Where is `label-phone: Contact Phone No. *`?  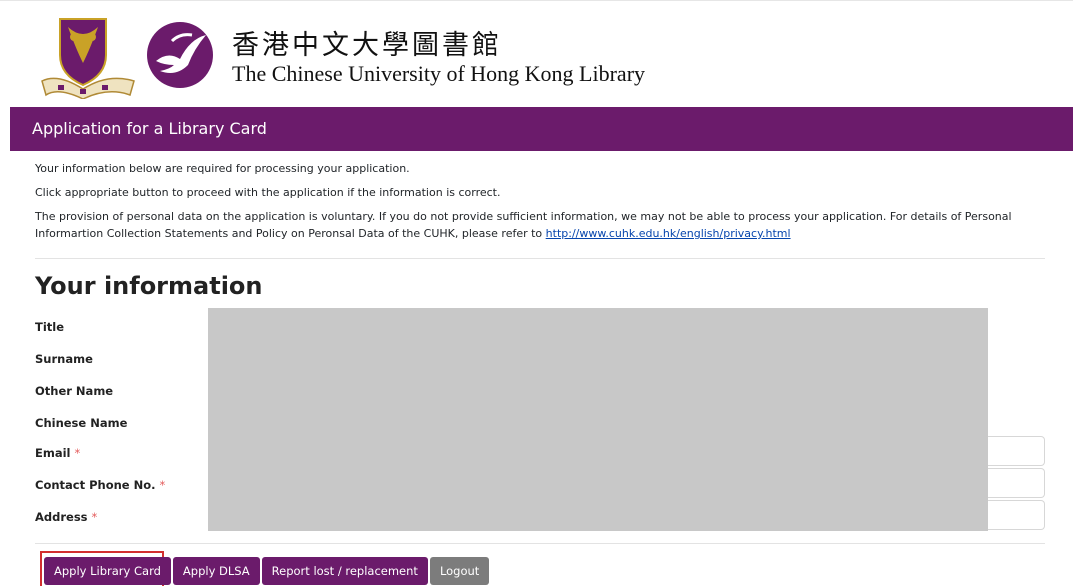
label-phone: Contact Phone No. * is located at coordinates (100, 485).